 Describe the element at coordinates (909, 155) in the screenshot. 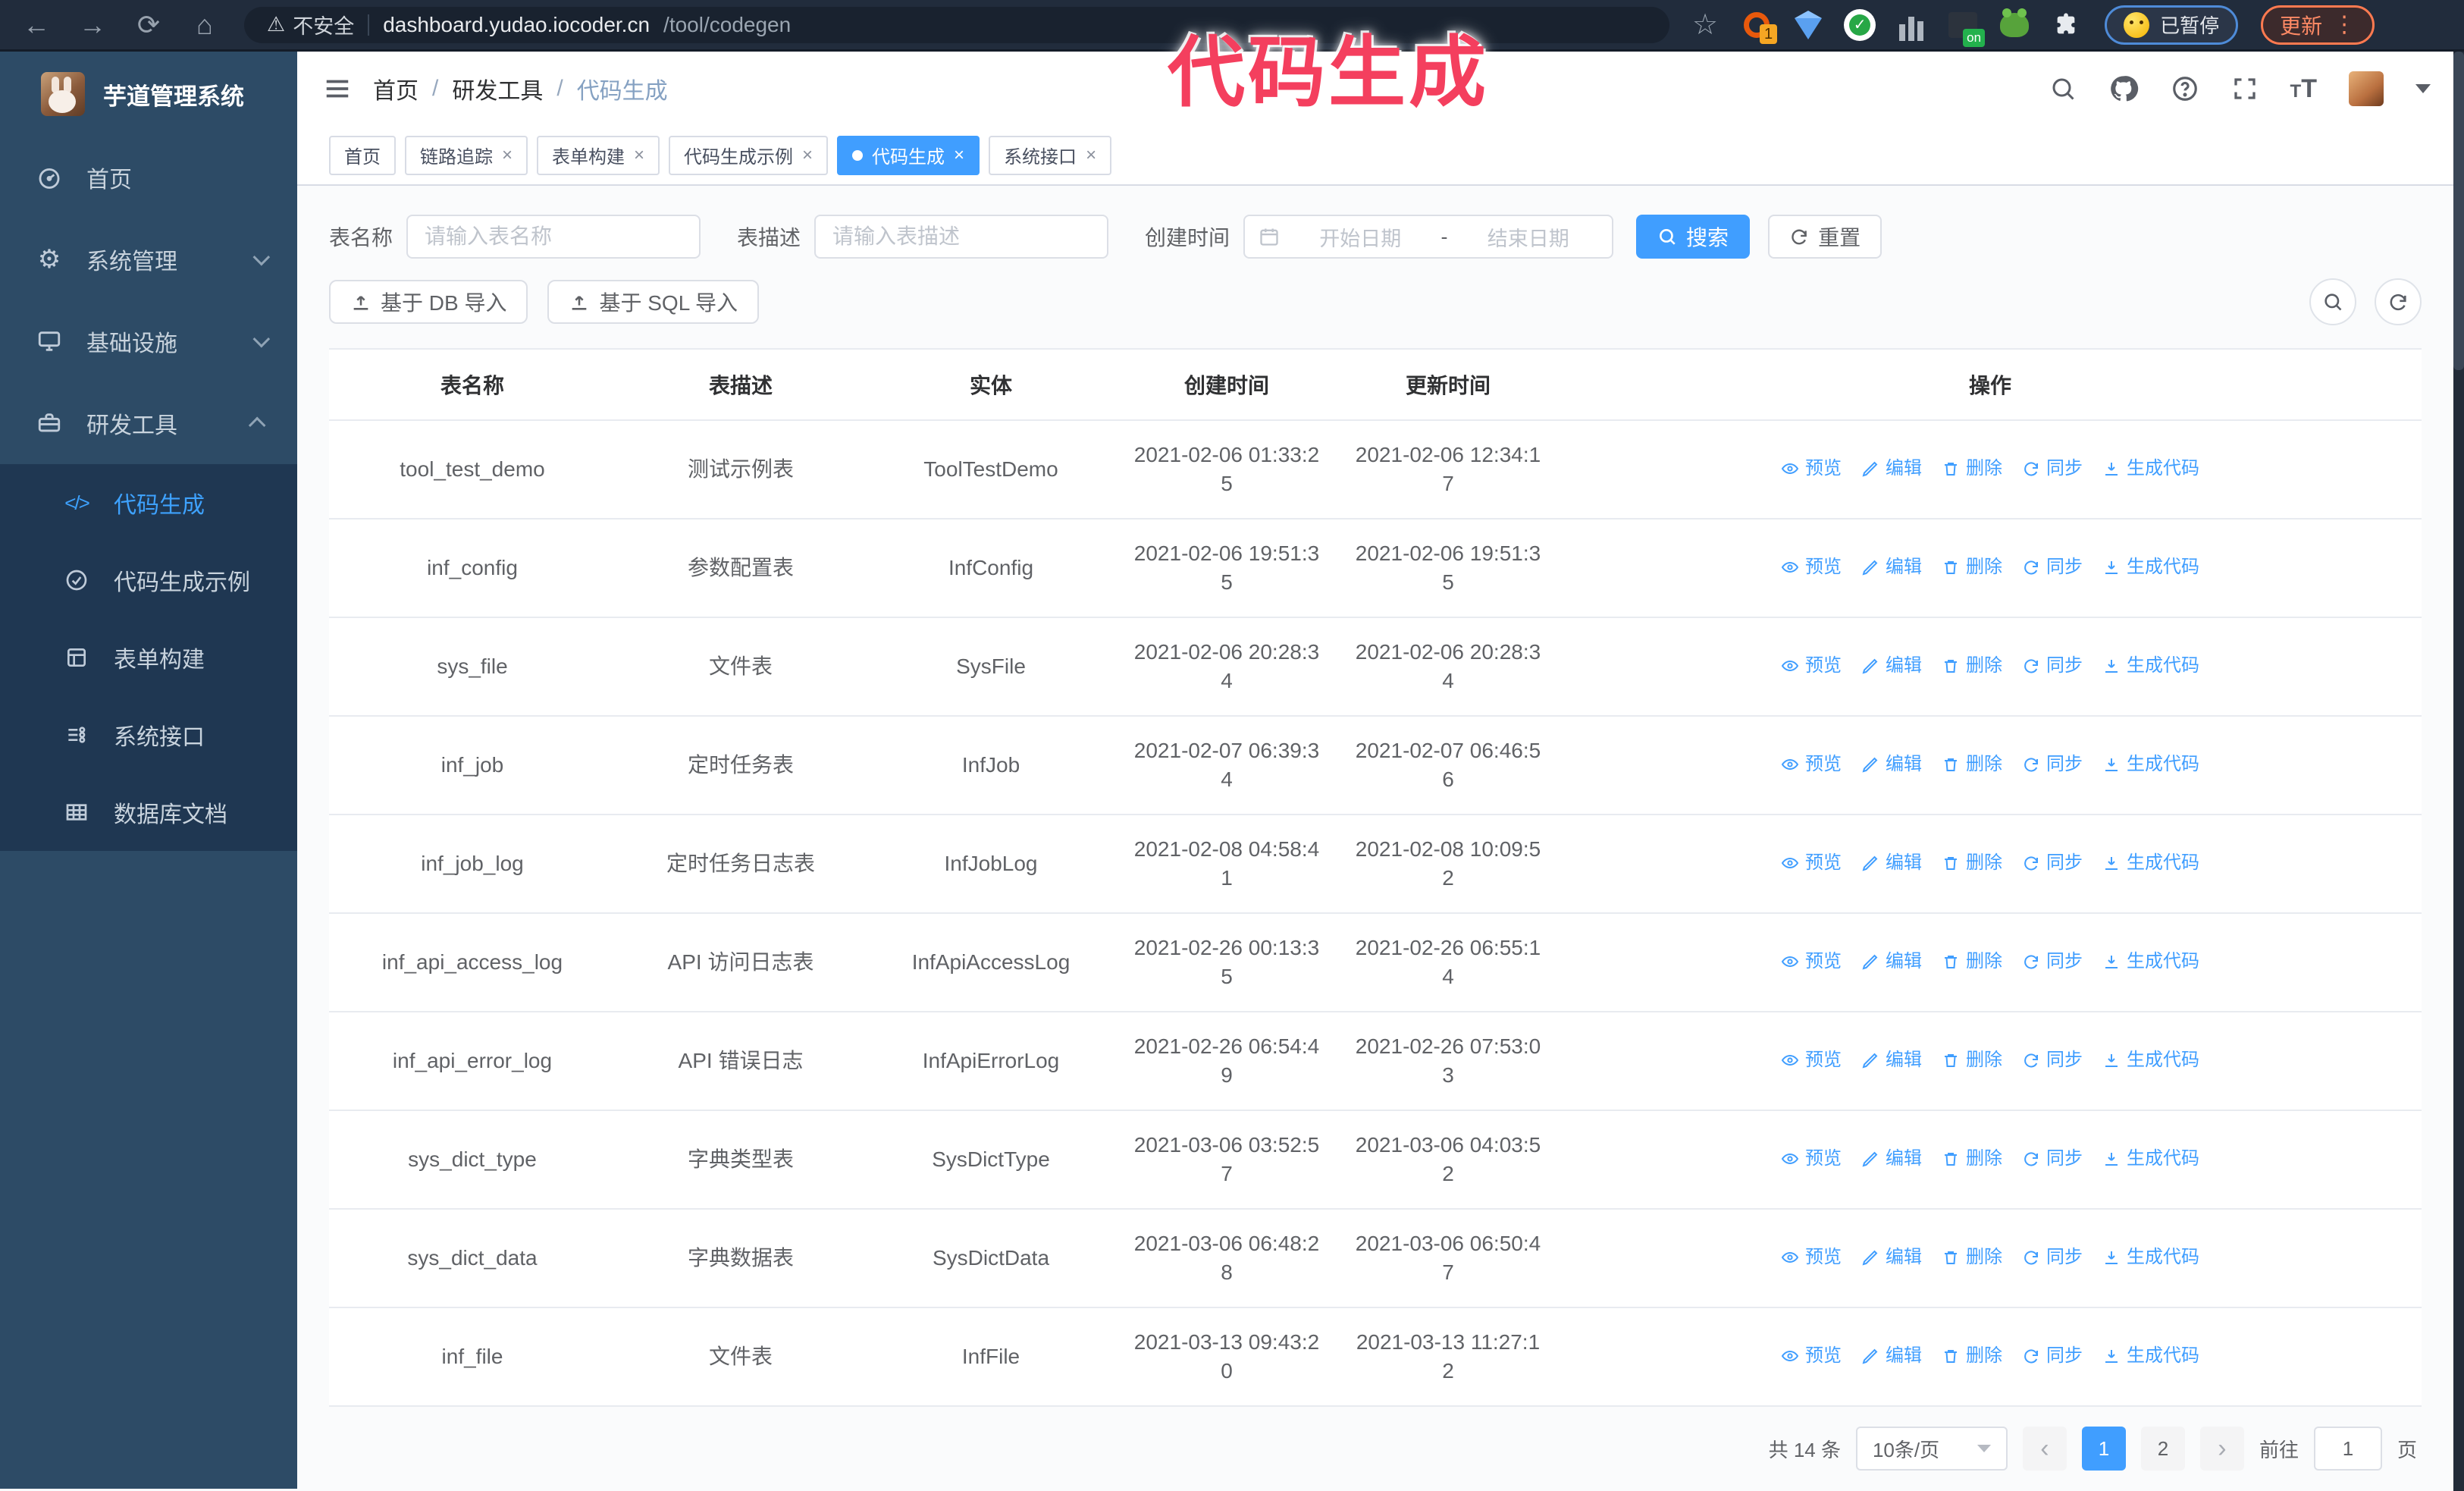

I see `tab: 代码生成 ×` at that location.